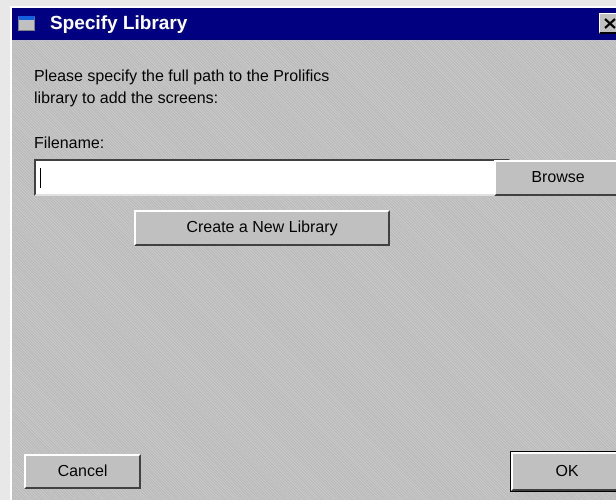  What do you see at coordinates (119, 24) in the screenshot?
I see `window-title: Specify Library` at bounding box center [119, 24].